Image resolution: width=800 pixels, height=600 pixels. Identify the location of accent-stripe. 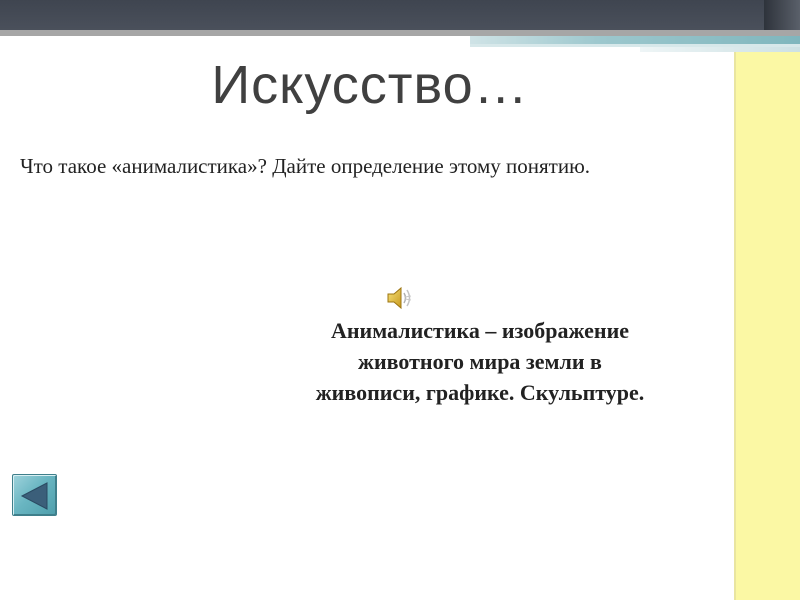
(635, 40).